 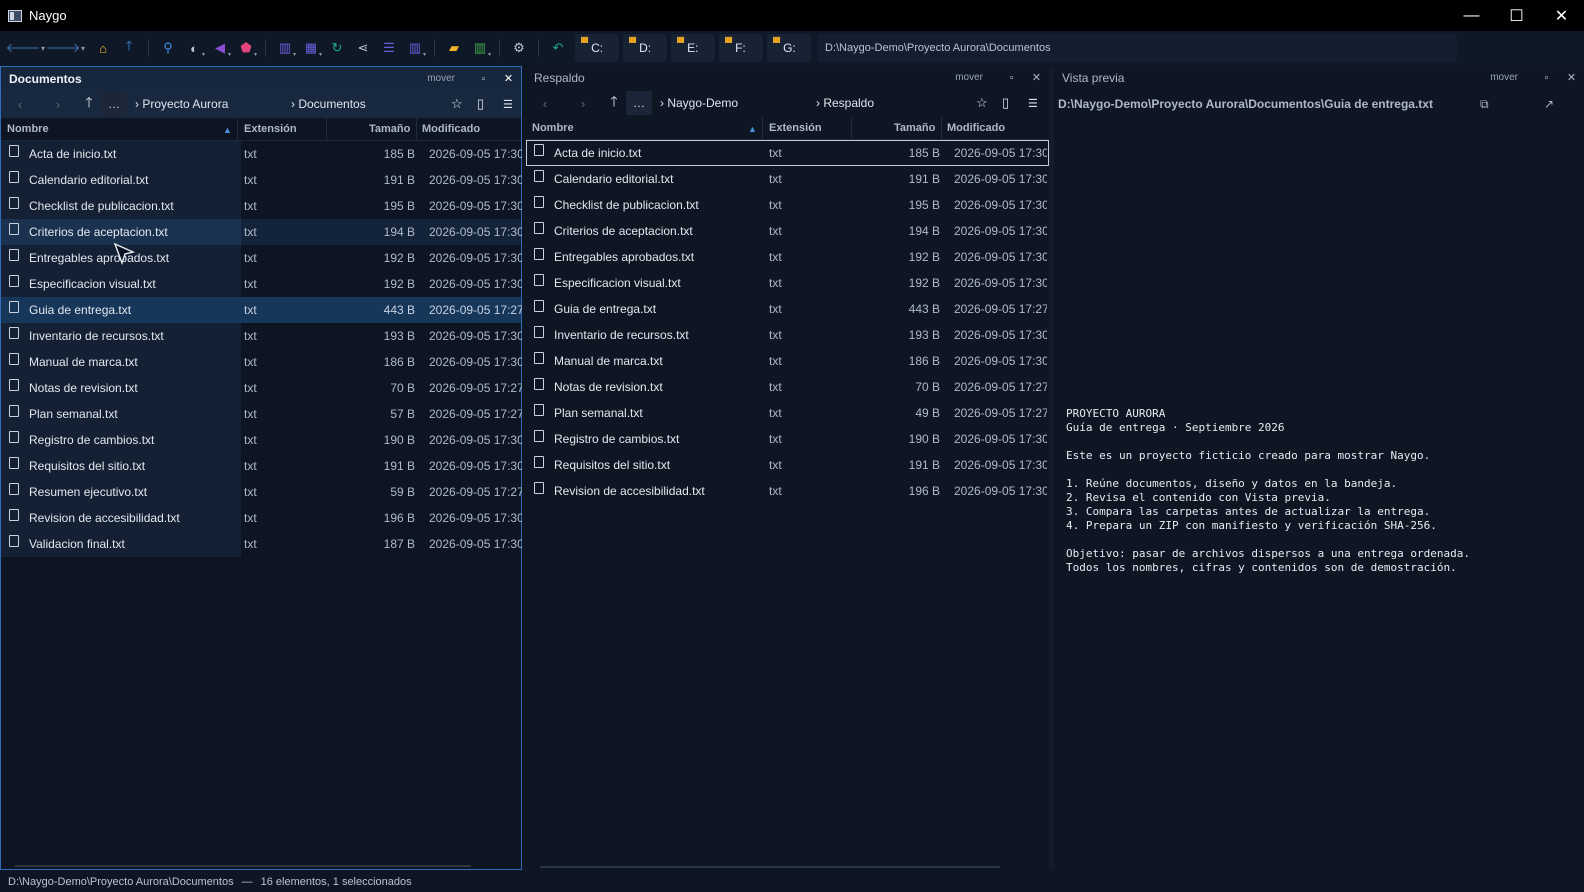 What do you see at coordinates (1484, 104) in the screenshot?
I see `copy-icon: ⧉` at bounding box center [1484, 104].